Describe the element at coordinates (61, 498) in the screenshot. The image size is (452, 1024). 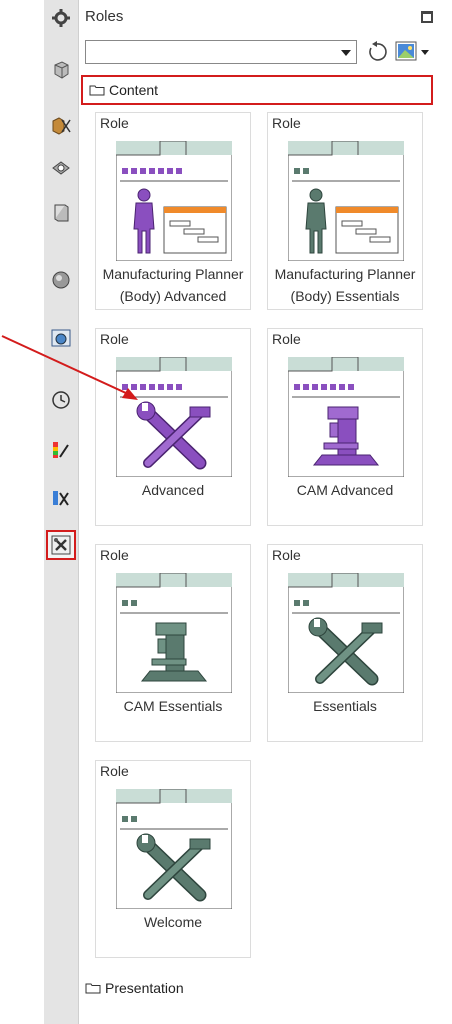
I see `system-materials-icon` at that location.